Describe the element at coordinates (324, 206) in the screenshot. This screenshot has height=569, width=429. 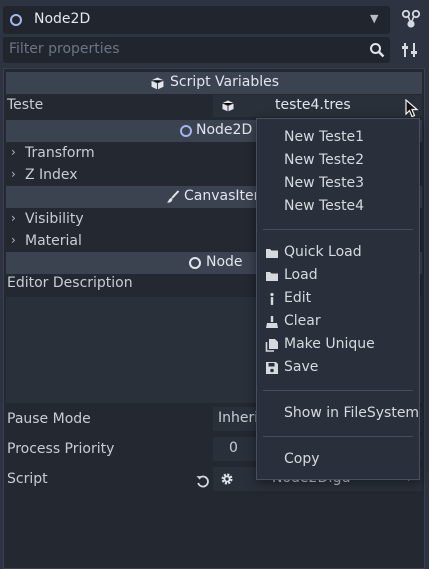
I see `menu-item-label: New Teste4` at that location.